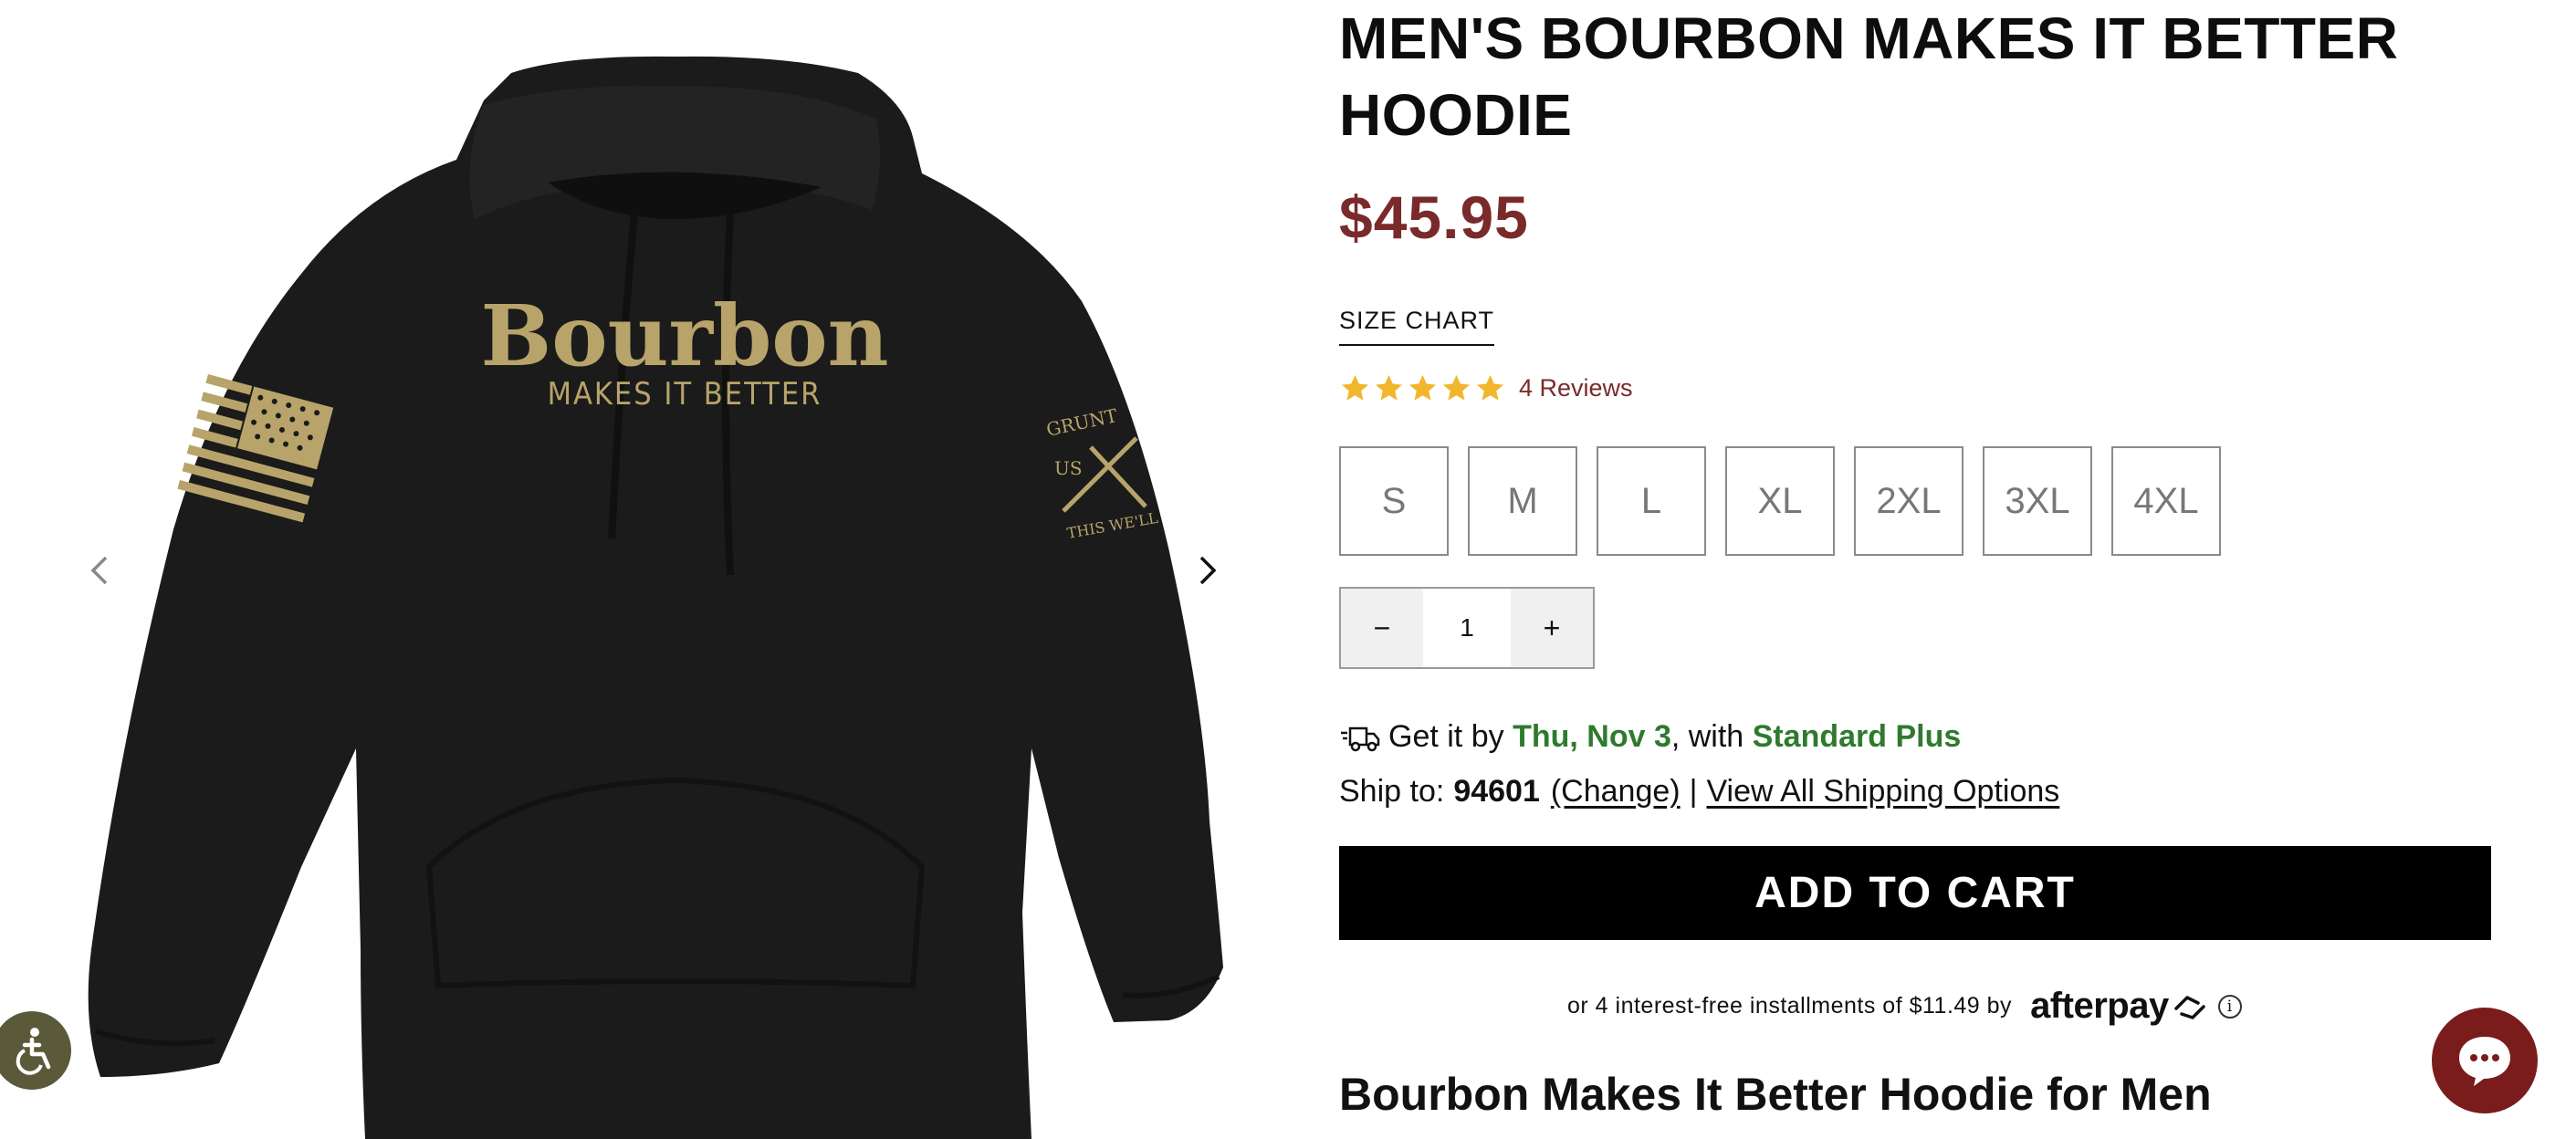 The width and height of the screenshot is (2576, 1139). I want to click on size-option-2xl: 2XL, so click(1909, 501).